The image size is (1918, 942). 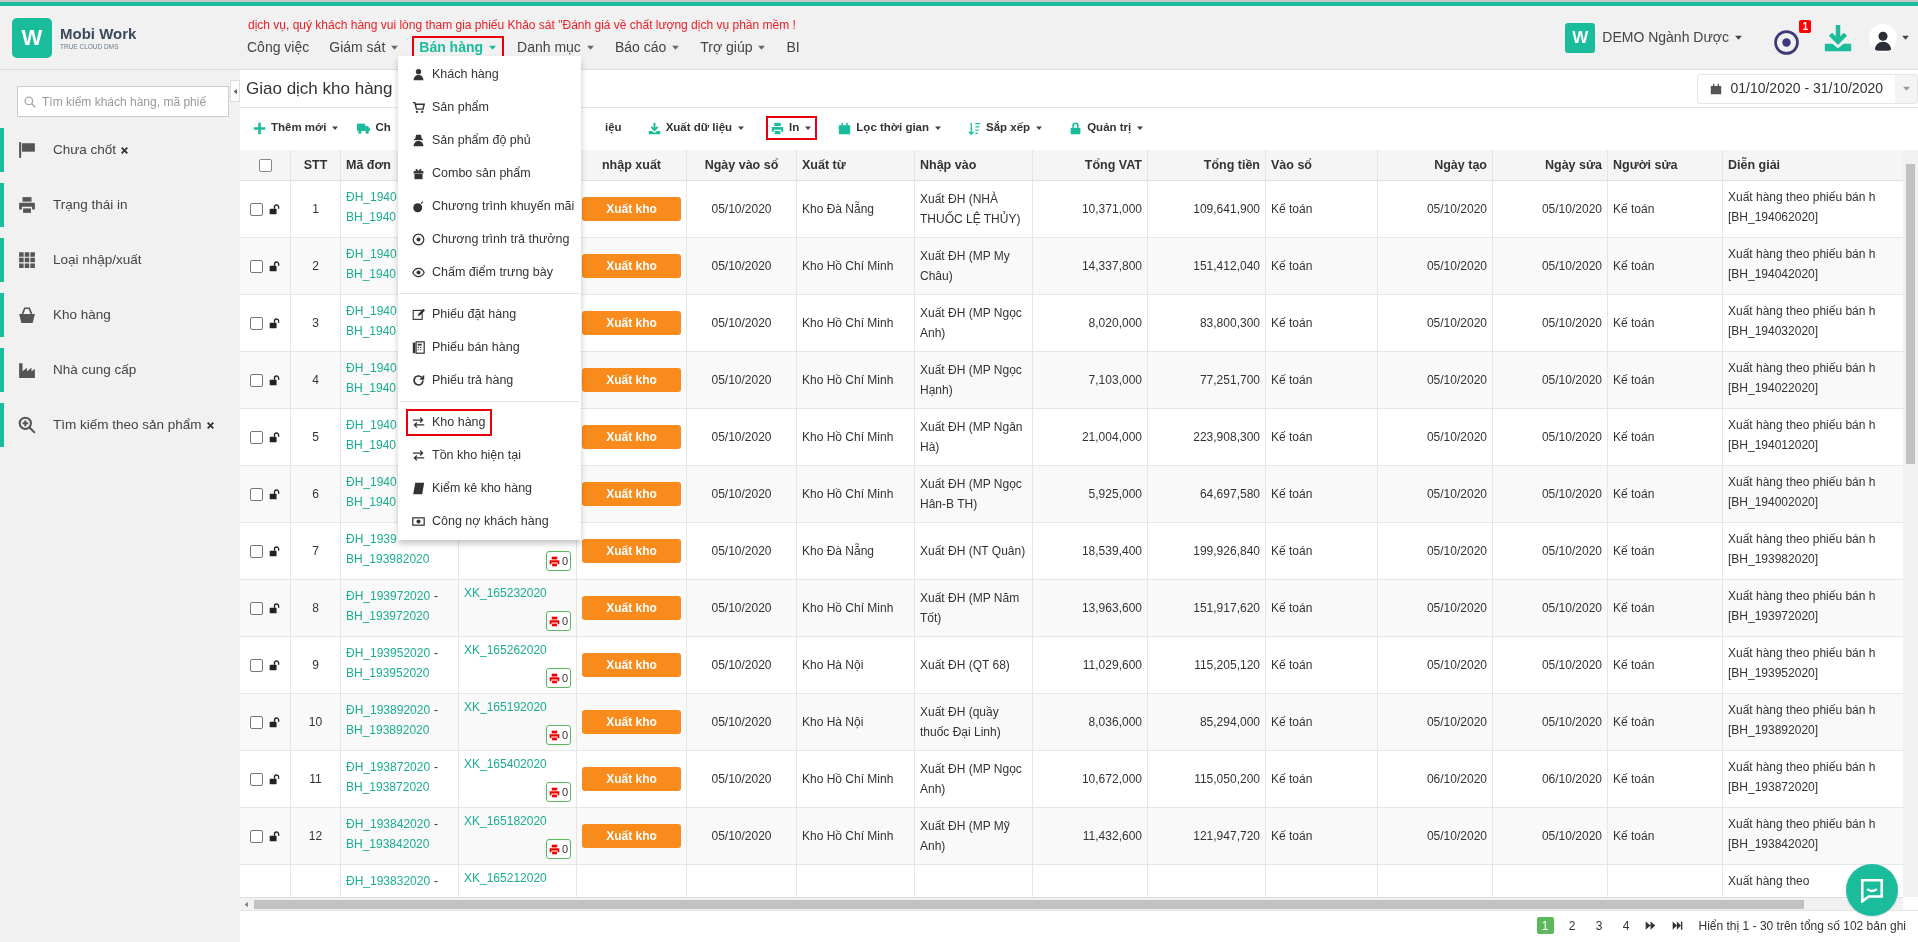 I want to click on order-link: BH_193982020, so click(x=388, y=559).